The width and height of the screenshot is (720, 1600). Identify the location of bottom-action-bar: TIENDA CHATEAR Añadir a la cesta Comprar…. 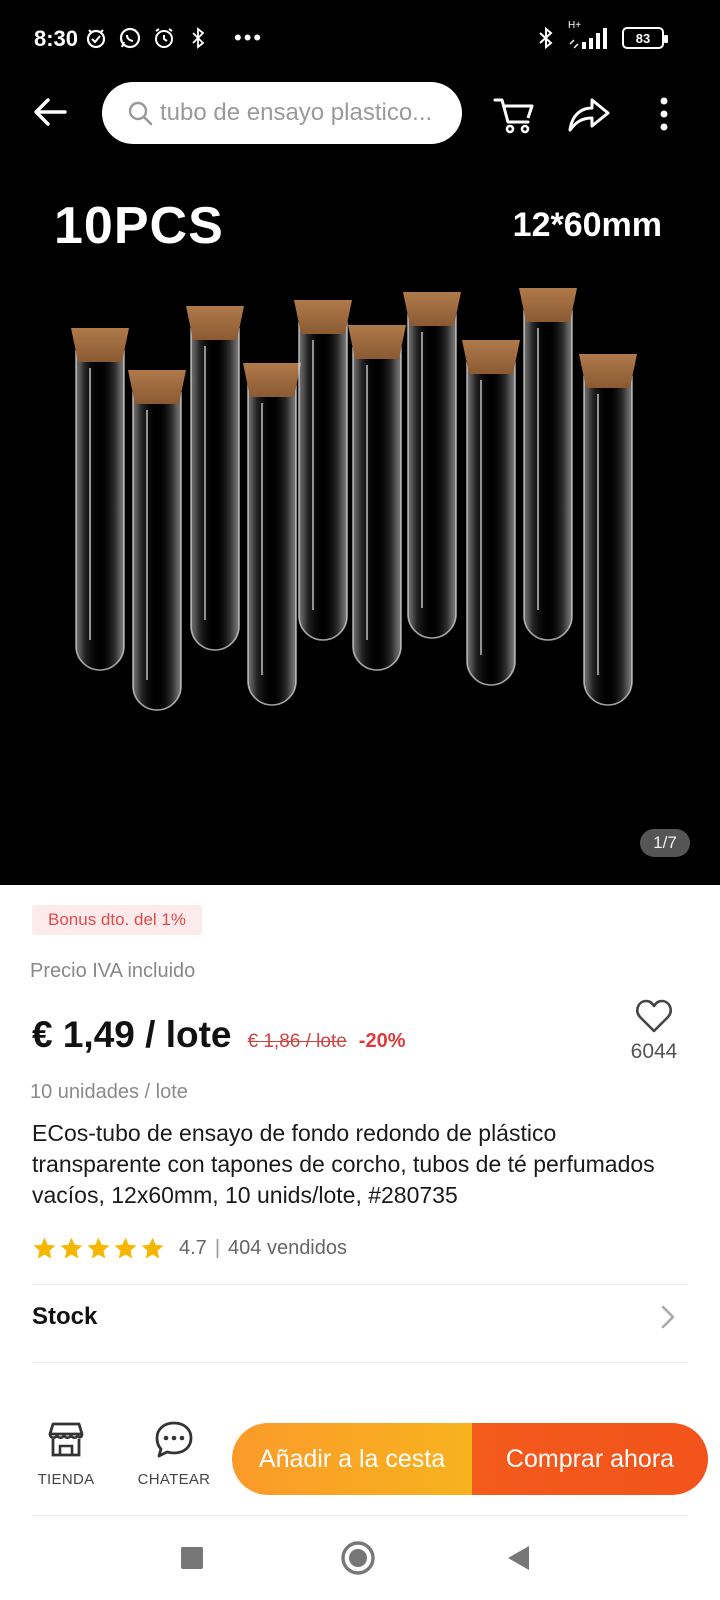
(360, 1461).